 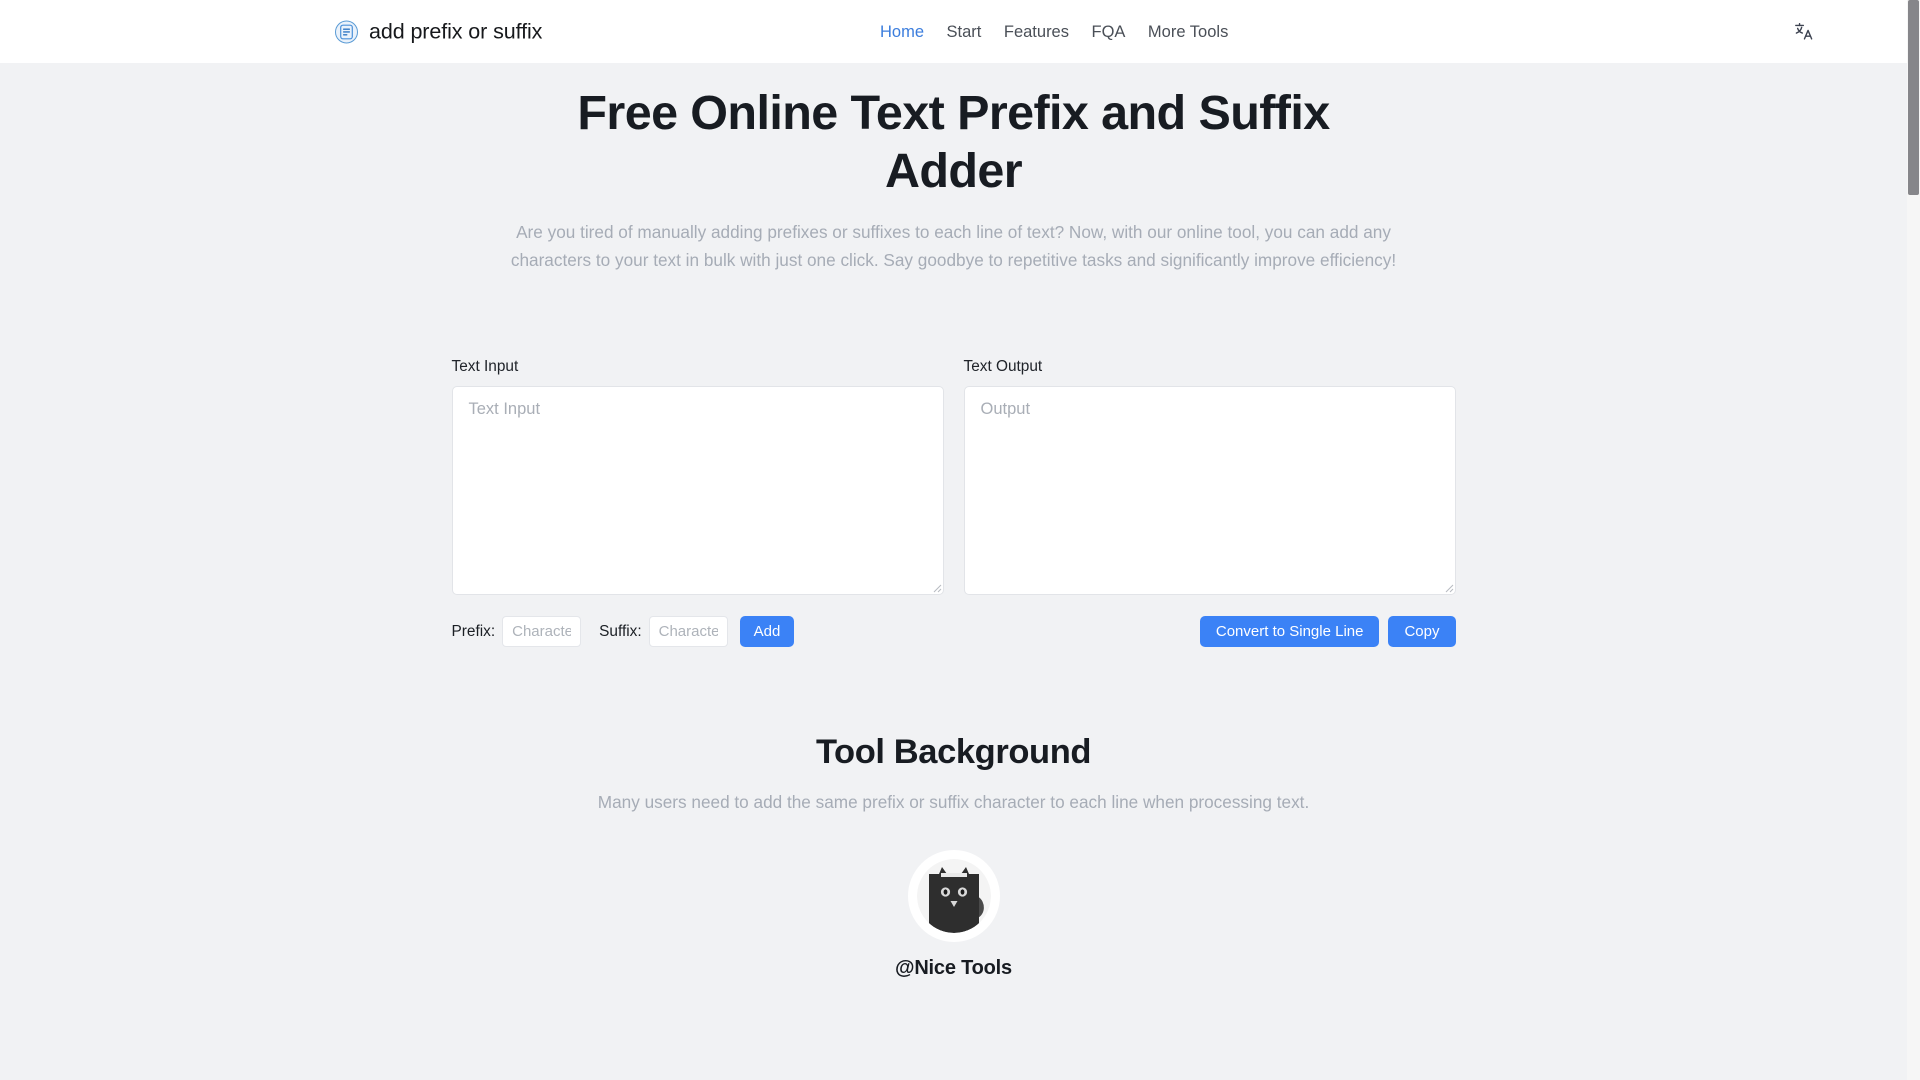 I want to click on brand-logo-link: add prefix or suffix, so click(x=438, y=31).